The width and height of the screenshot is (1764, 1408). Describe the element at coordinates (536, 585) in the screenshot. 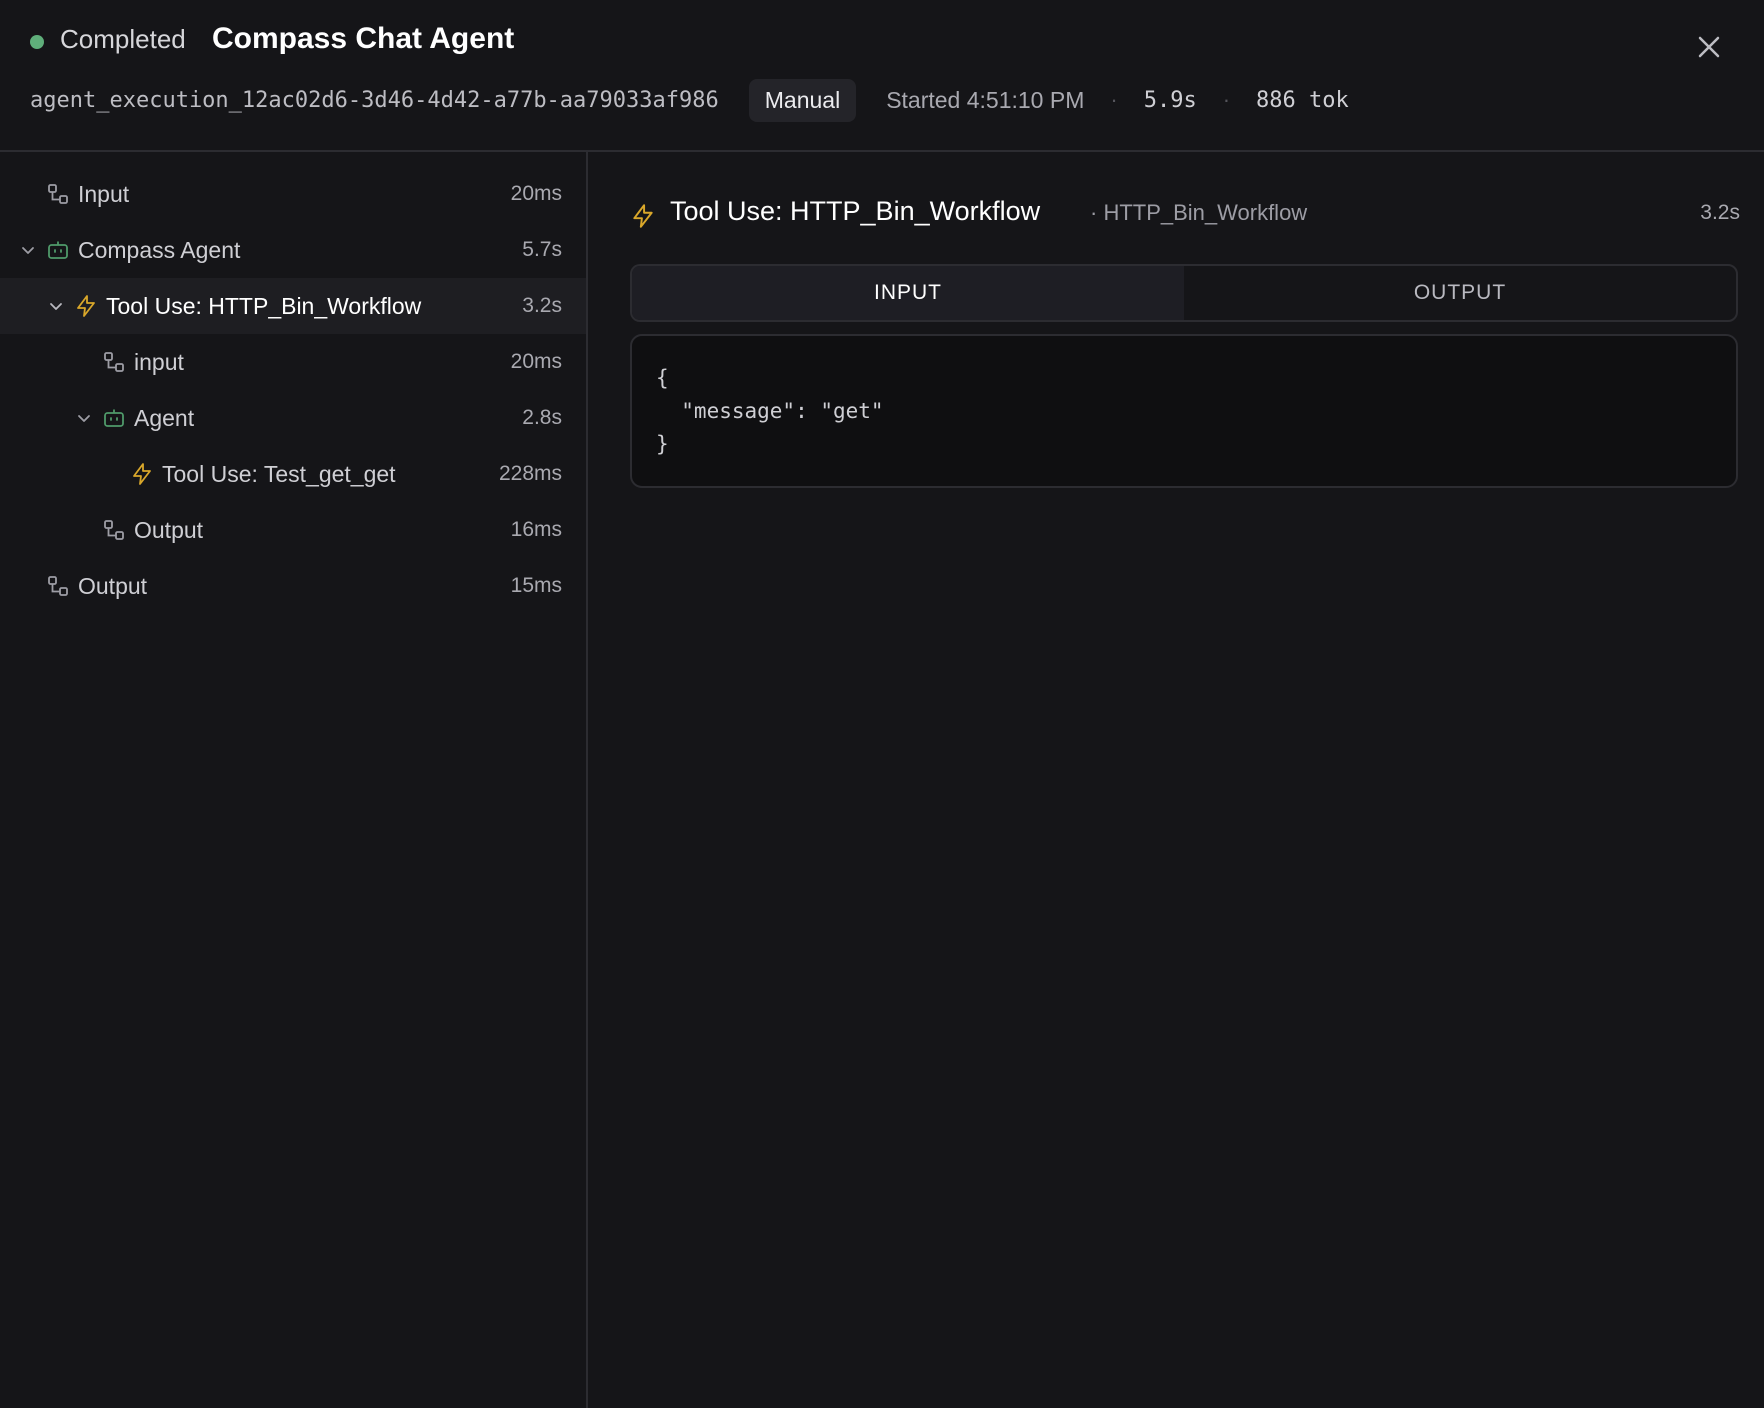

I see `tree-item-duration: 15ms` at that location.